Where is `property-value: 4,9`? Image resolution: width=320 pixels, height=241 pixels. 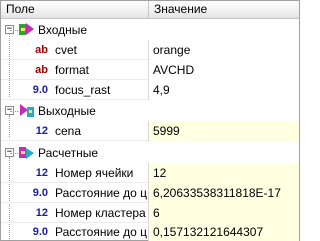 property-value: 4,9 is located at coordinates (224, 90).